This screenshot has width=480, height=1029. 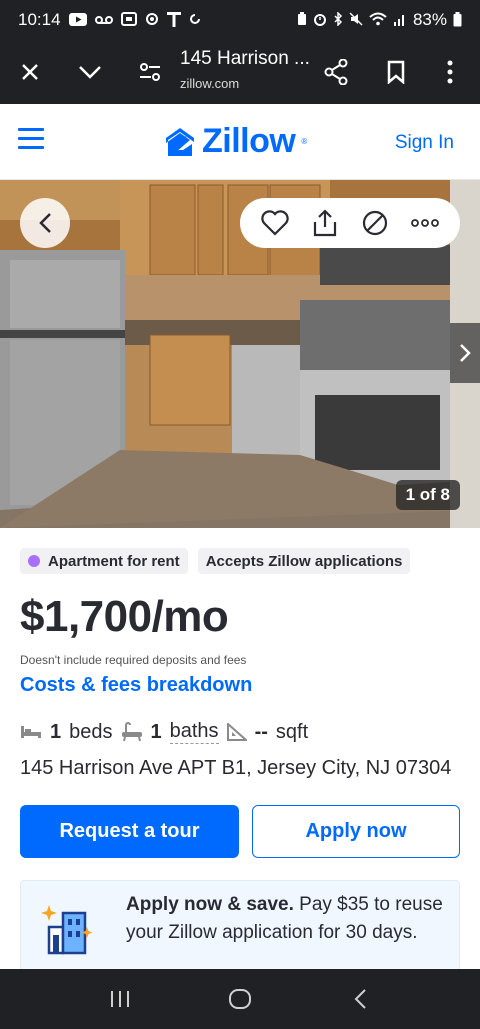 I want to click on sqft-fact: -- sqft, so click(x=267, y=732).